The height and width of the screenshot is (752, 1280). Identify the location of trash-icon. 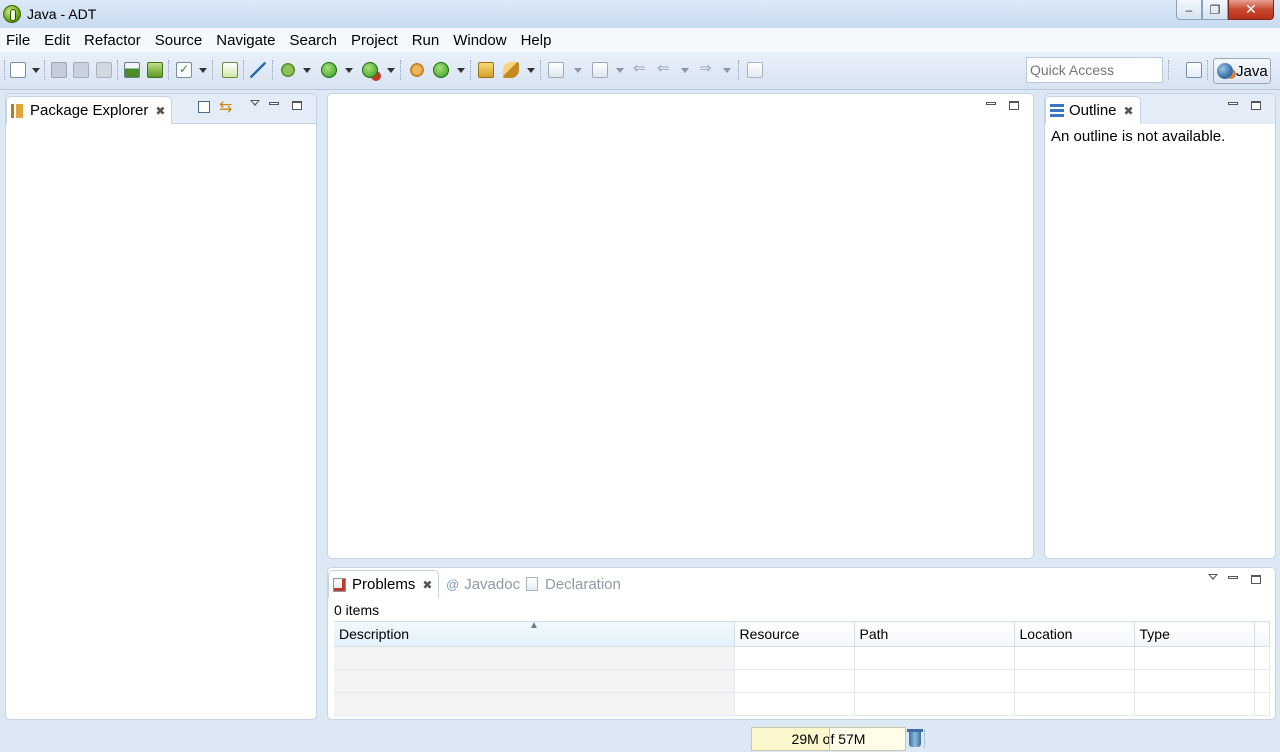
(915, 738).